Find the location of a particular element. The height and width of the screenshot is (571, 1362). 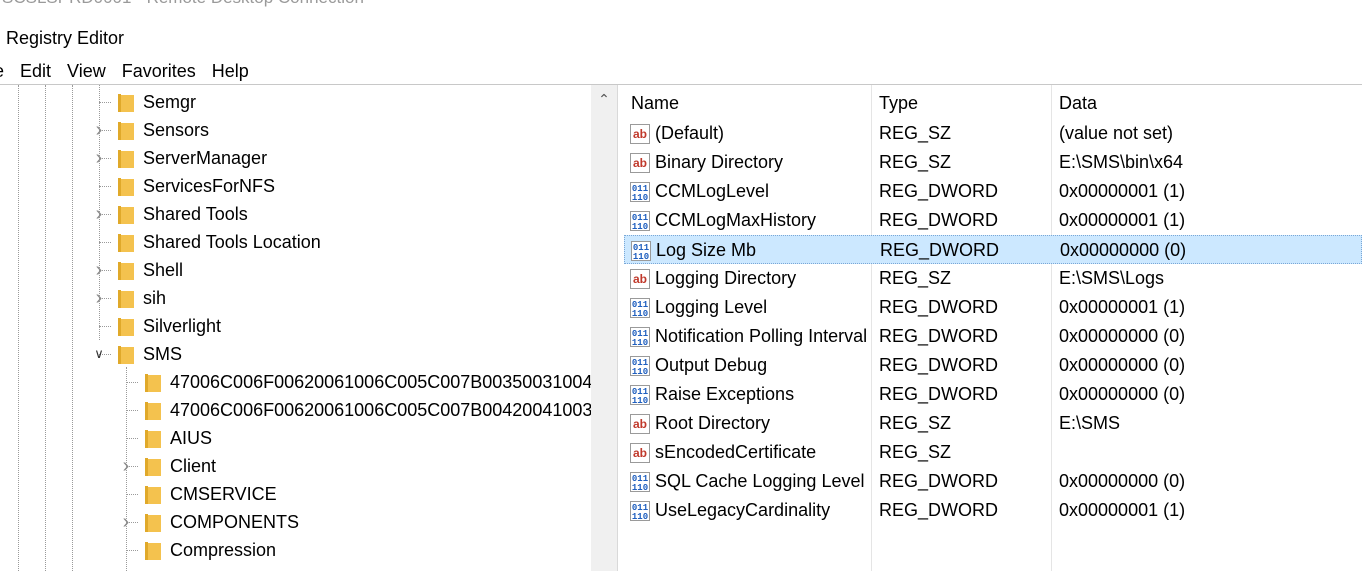

tree-node-label: Silverlight is located at coordinates (182, 326).